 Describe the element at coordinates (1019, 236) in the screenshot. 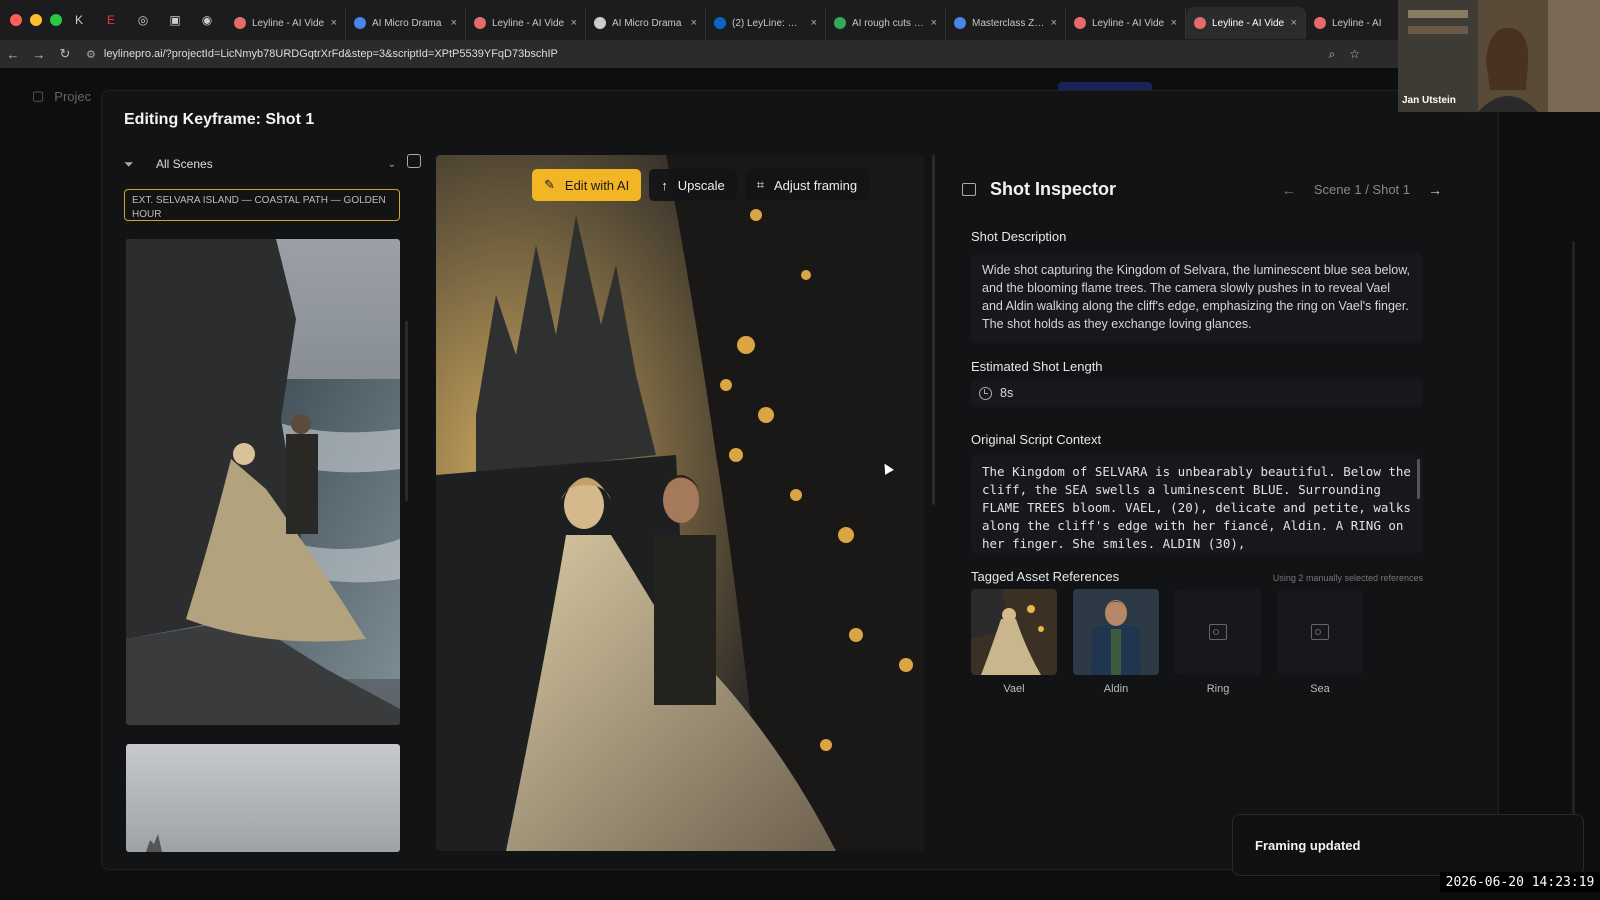

I see `shot-description-label: Shot Description` at that location.